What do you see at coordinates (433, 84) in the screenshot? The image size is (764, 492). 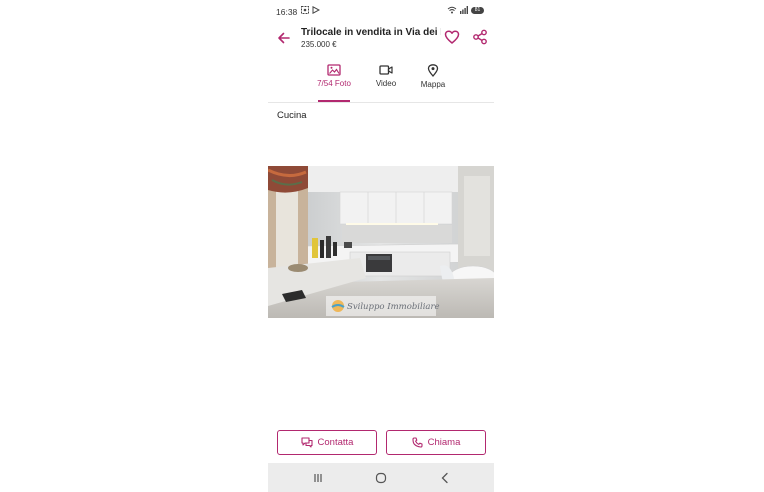 I see `tab-map-label: Mappa` at bounding box center [433, 84].